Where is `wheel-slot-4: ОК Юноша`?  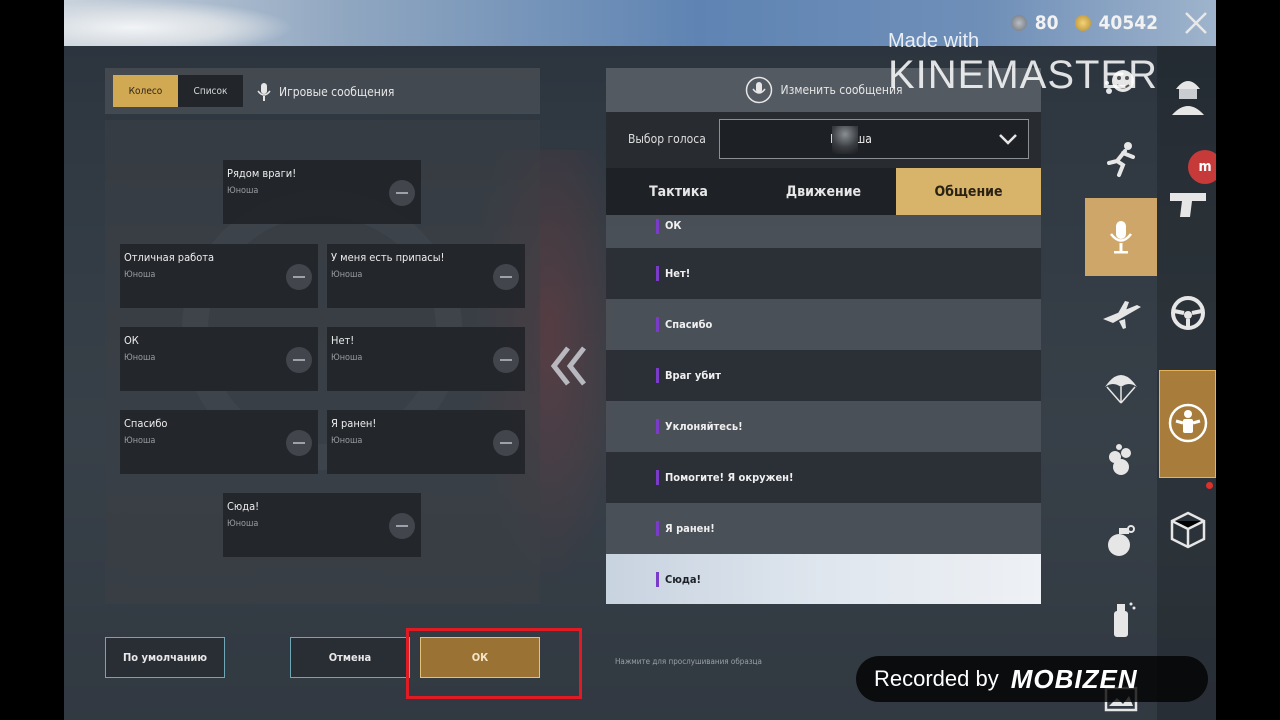
wheel-slot-4: ОК Юноша is located at coordinates (219, 359).